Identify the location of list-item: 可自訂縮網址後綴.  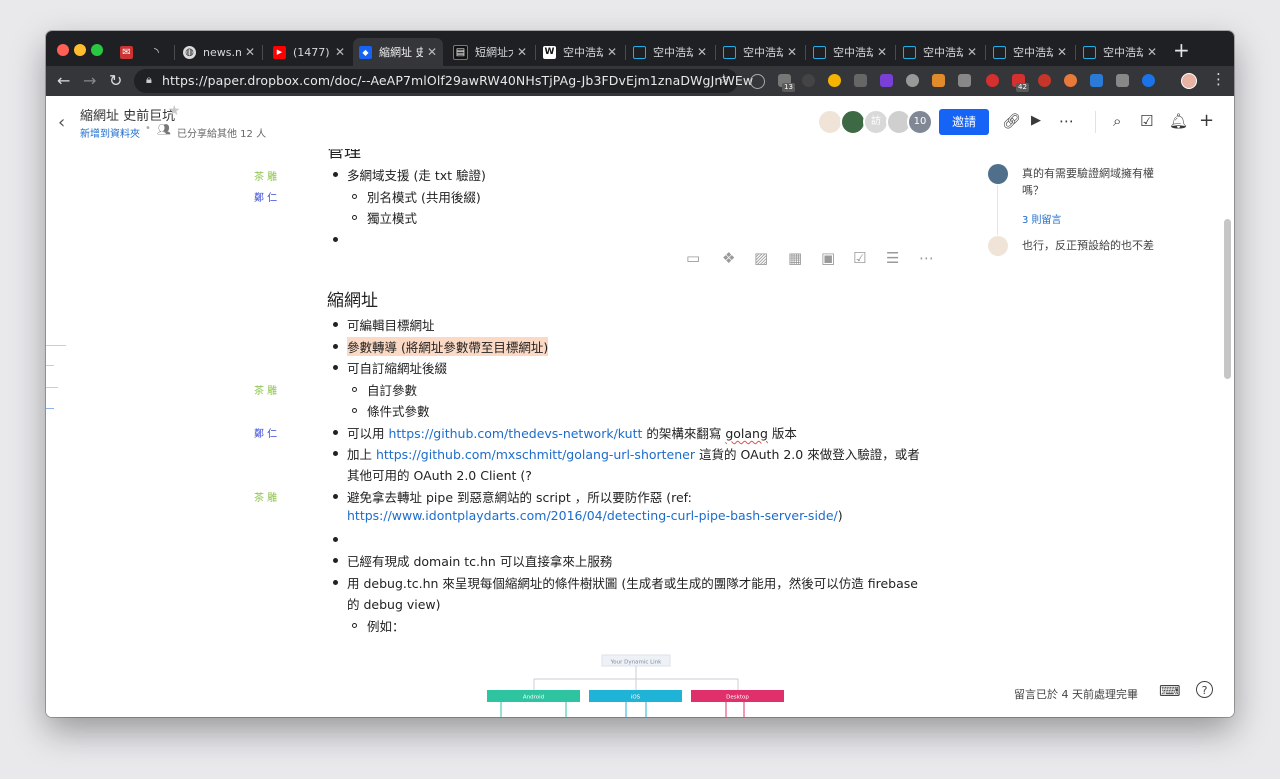
(397, 367).